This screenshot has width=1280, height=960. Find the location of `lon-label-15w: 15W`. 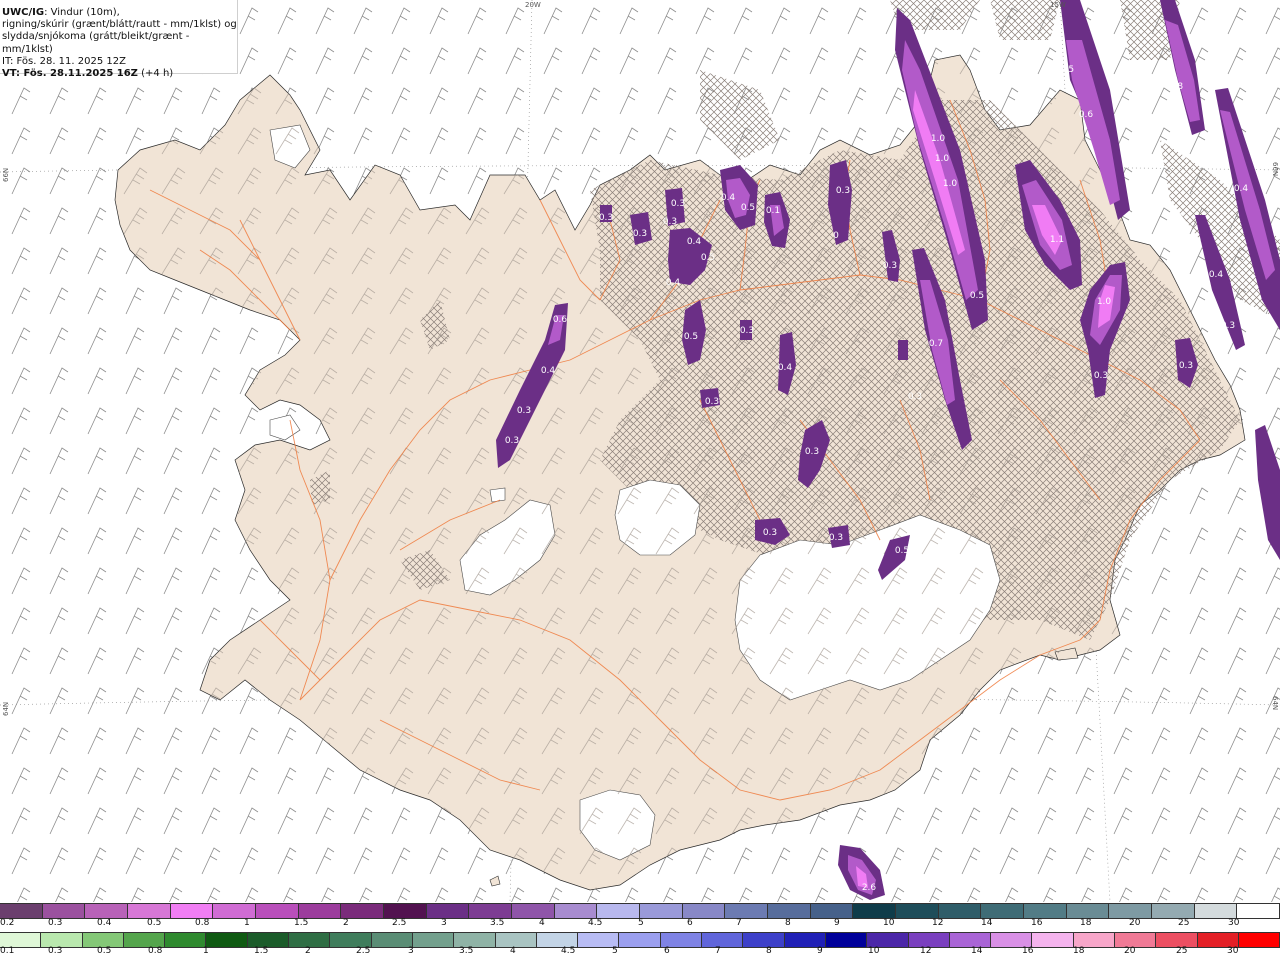

lon-label-15w: 15W is located at coordinates (1058, 5).